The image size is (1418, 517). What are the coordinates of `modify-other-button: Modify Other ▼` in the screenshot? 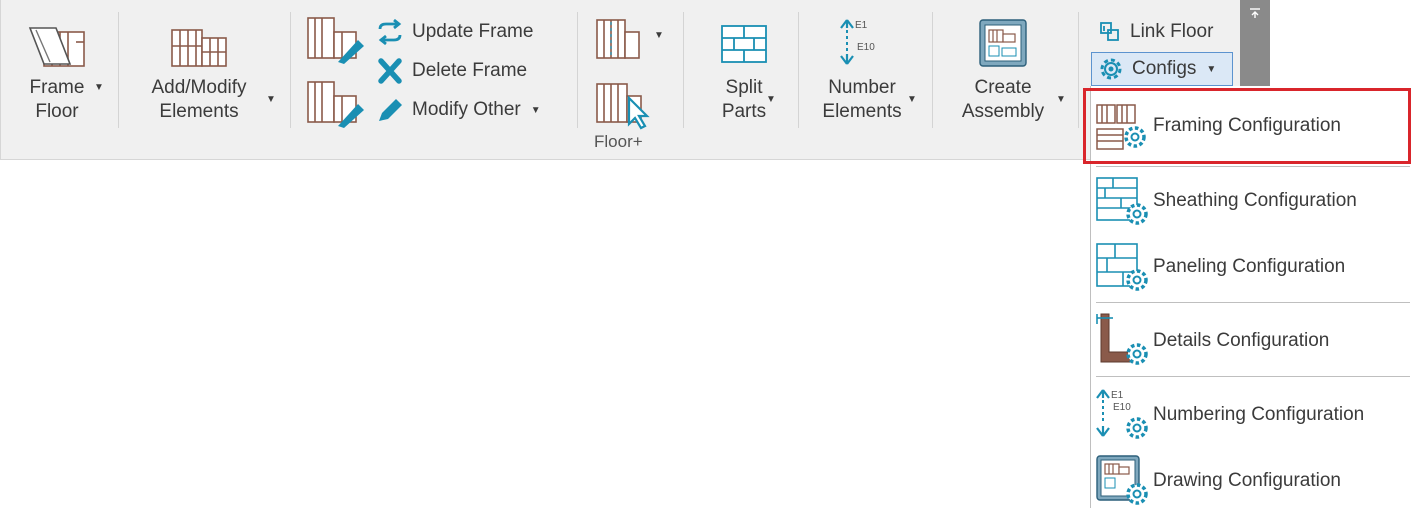 It's located at (458, 110).